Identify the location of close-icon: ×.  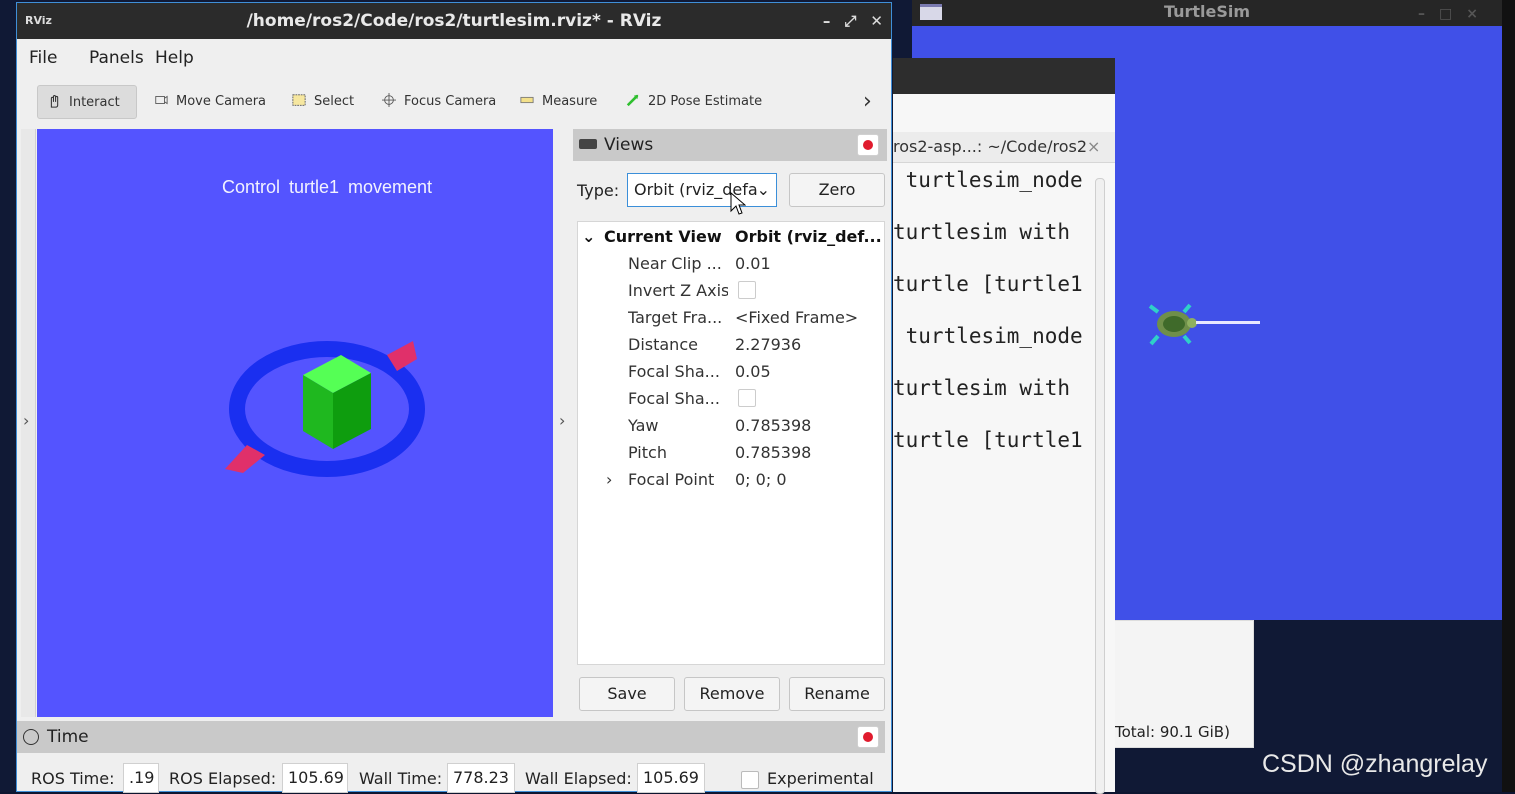
(1093, 147).